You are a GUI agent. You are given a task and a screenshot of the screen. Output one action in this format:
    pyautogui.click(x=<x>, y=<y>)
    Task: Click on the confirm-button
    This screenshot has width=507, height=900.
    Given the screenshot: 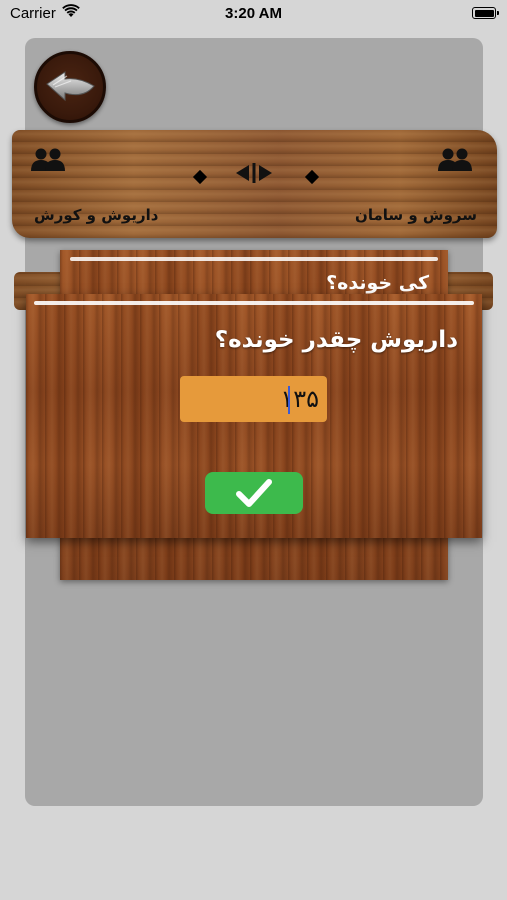 What is the action you would take?
    pyautogui.click(x=254, y=493)
    